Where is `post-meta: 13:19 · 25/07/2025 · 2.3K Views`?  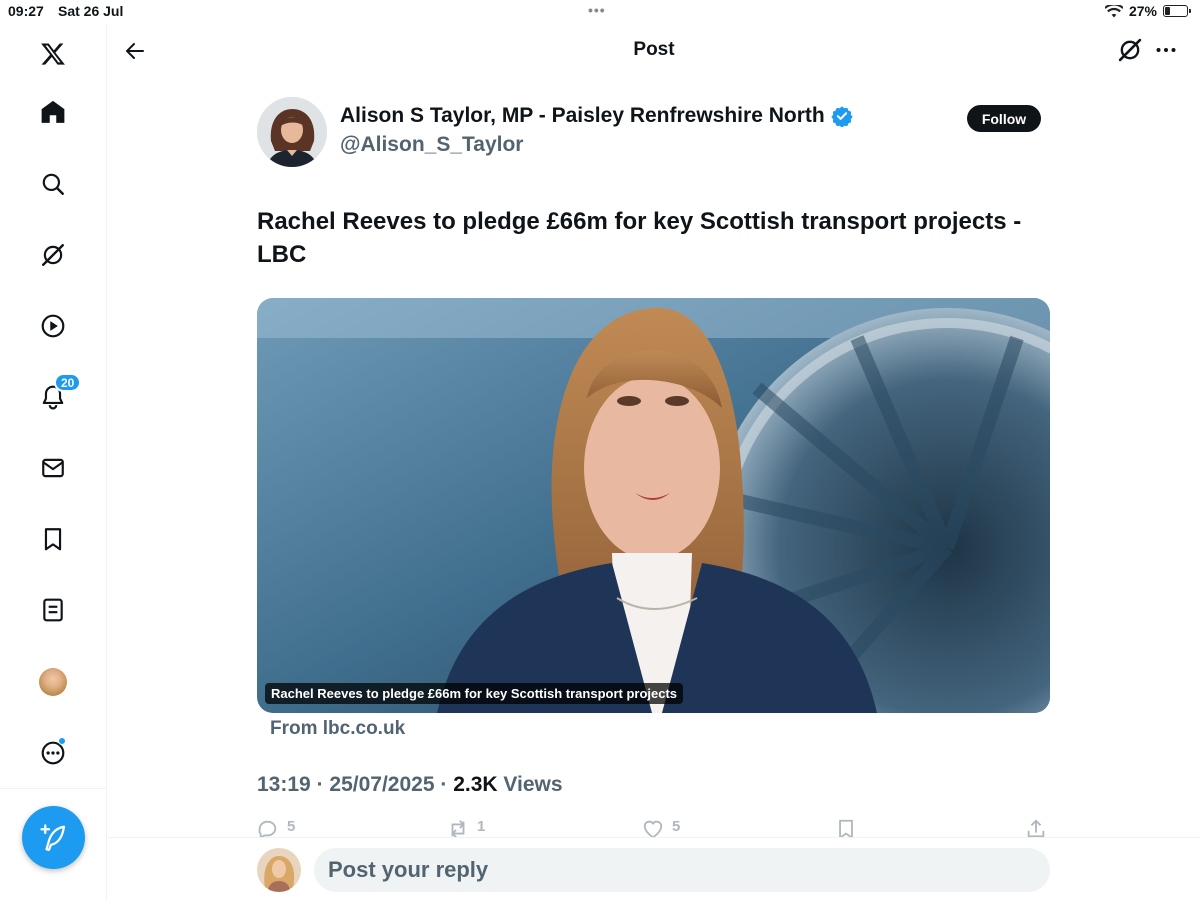 post-meta: 13:19 · 25/07/2025 · 2.3K Views is located at coordinates (410, 785).